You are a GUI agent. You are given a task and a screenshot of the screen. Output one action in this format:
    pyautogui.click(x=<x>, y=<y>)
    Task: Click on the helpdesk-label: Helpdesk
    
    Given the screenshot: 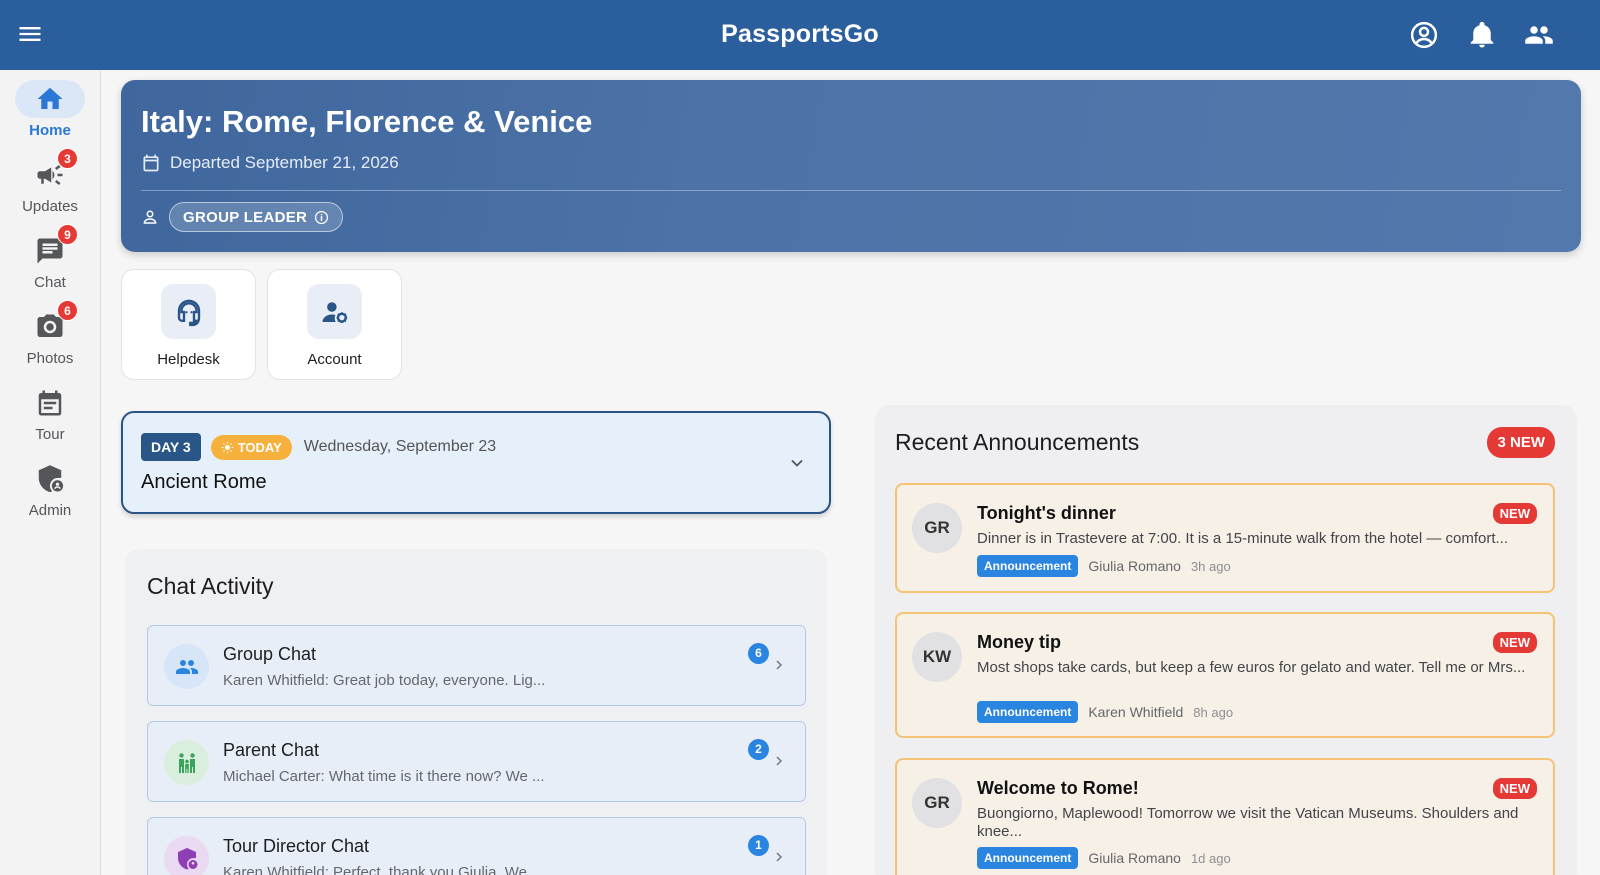 What is the action you would take?
    pyautogui.click(x=188, y=359)
    